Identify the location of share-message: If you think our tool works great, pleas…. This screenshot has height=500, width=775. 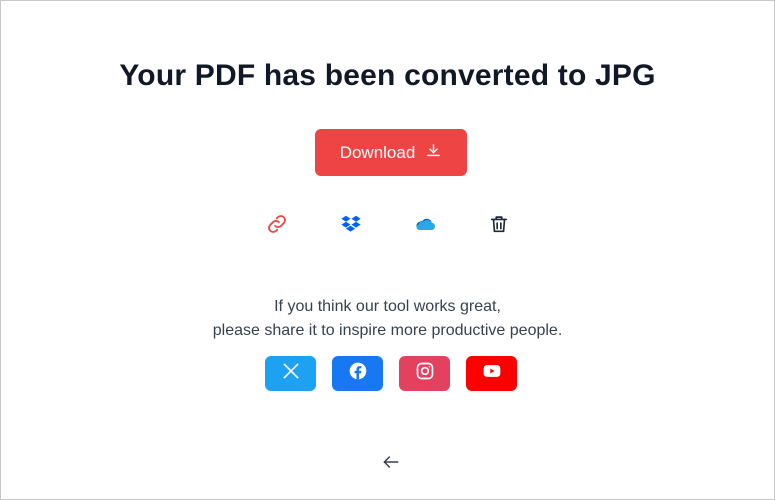
(387, 319).